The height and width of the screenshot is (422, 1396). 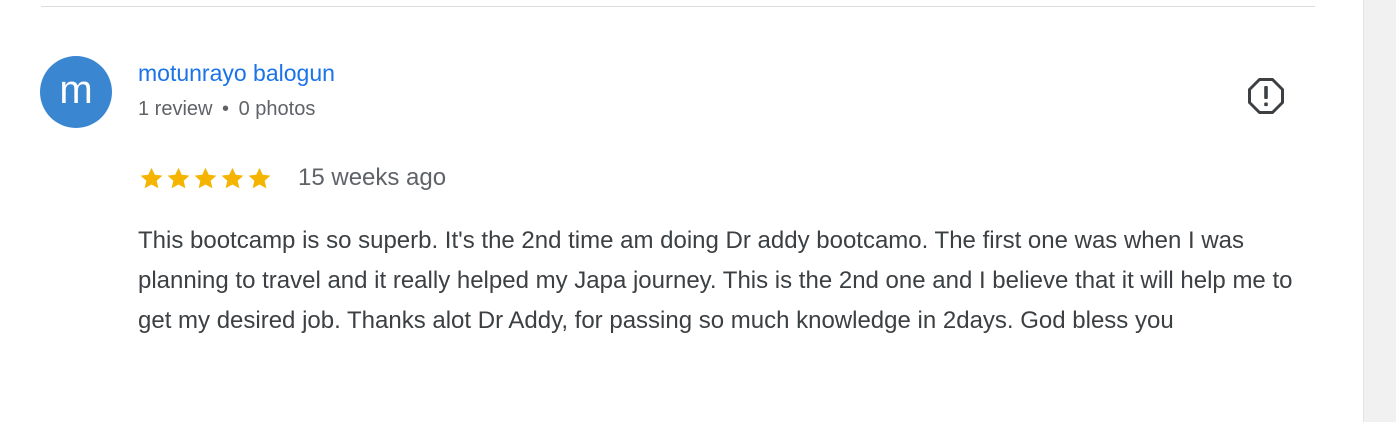 I want to click on avatar-letter: m, so click(x=76, y=90).